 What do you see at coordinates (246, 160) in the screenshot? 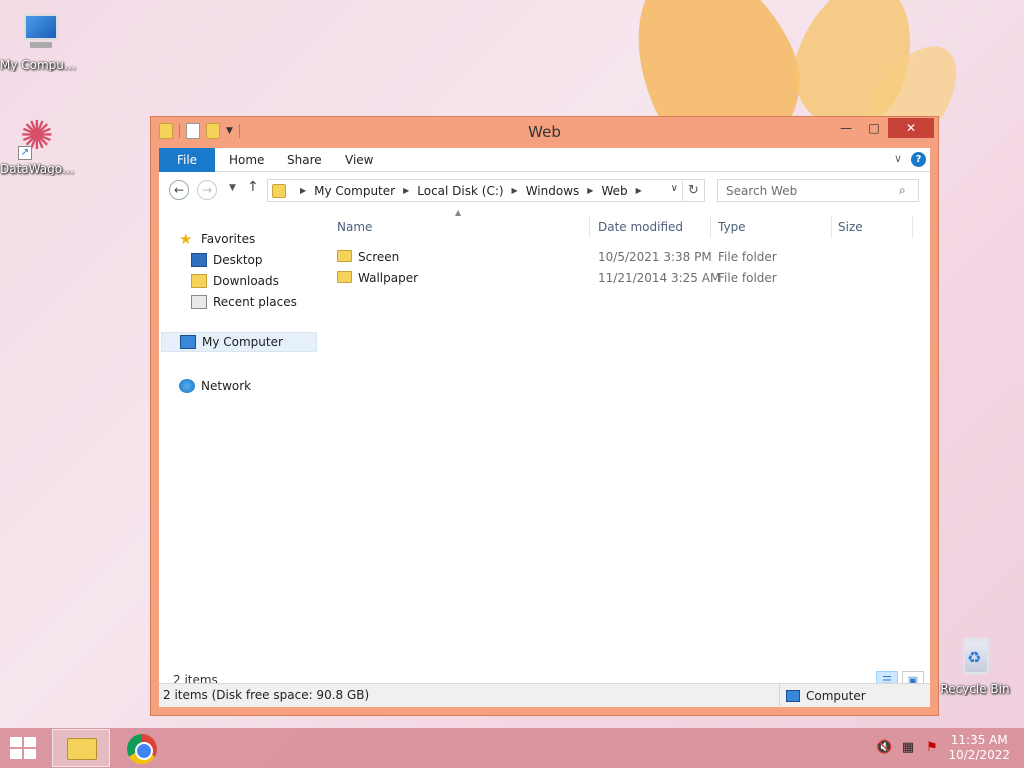
I see `tab-home: Home` at bounding box center [246, 160].